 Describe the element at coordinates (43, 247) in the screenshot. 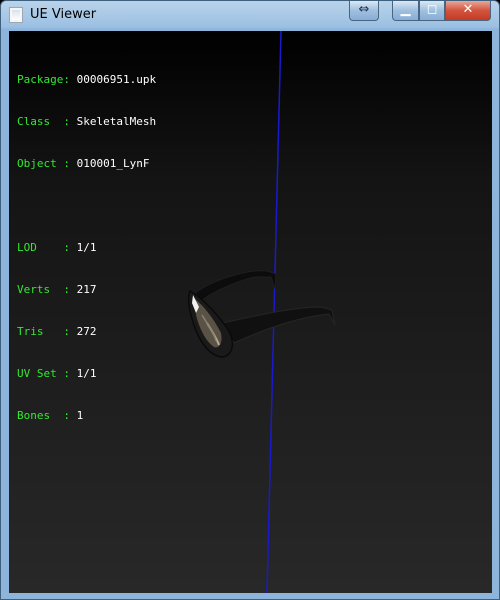

I see `info-label: LOD :` at that location.